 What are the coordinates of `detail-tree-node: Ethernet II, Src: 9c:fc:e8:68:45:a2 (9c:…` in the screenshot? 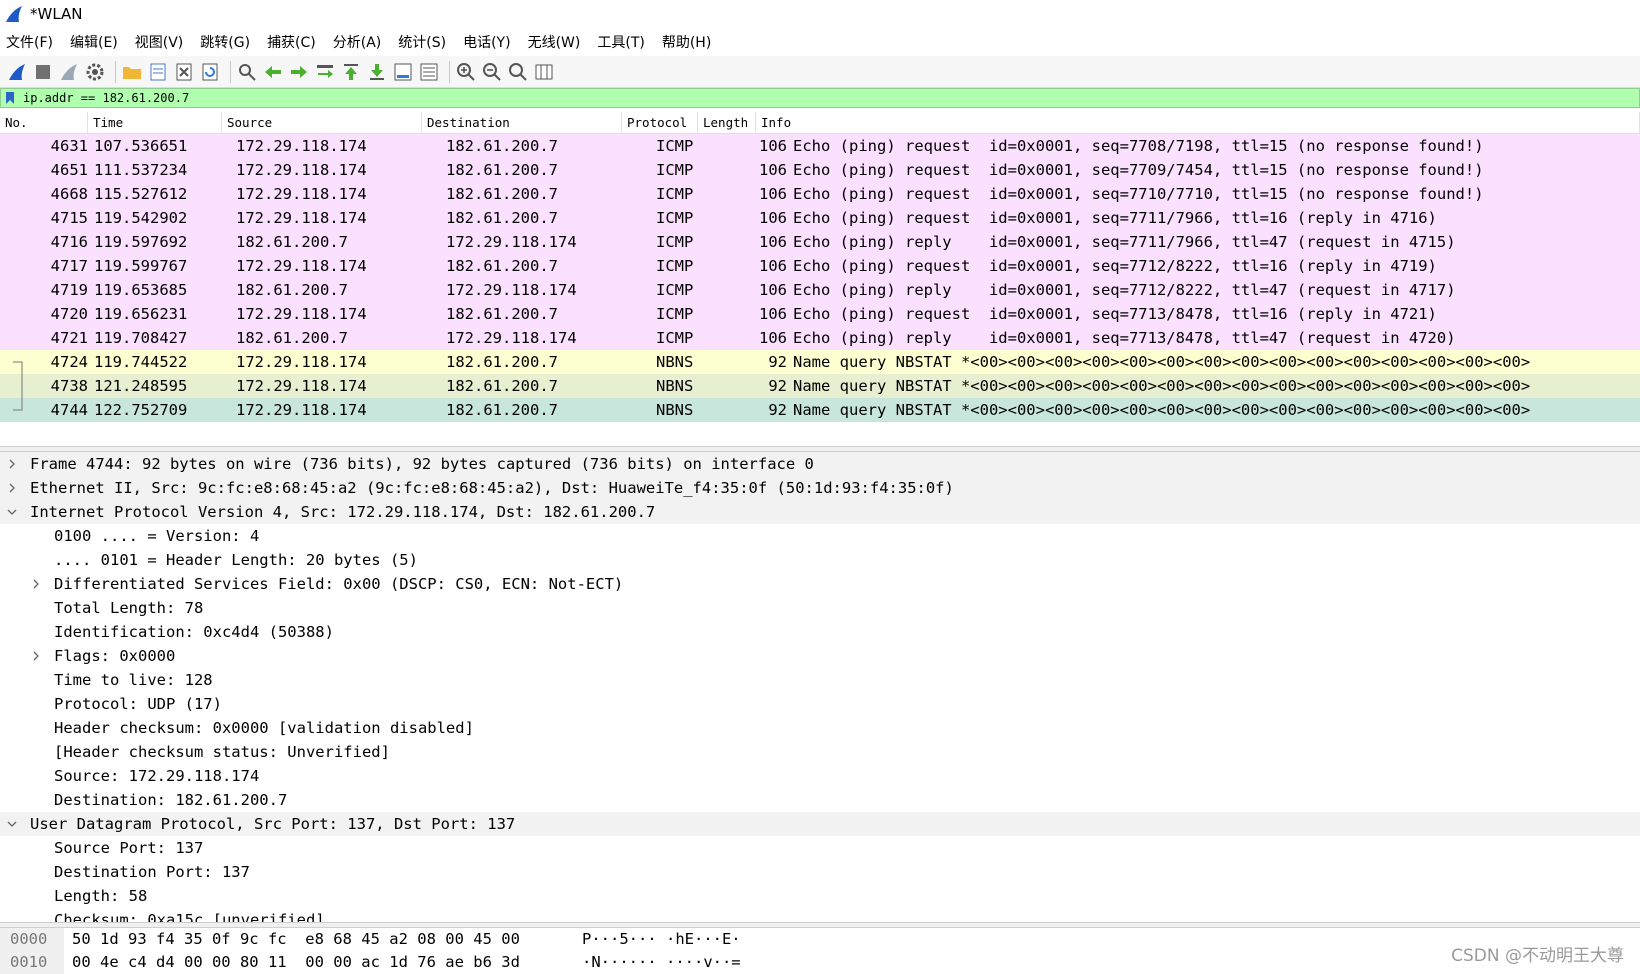 It's located at (820, 488).